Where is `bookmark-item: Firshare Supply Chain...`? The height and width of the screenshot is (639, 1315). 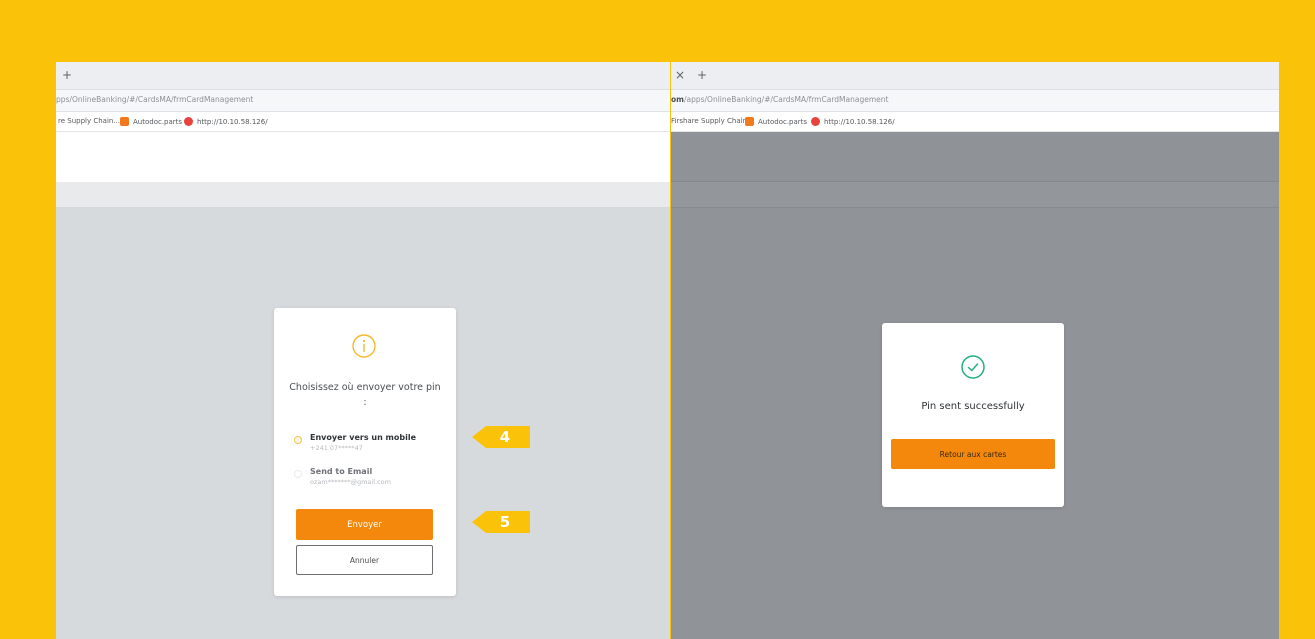 bookmark-item: Firshare Supply Chain... is located at coordinates (712, 121).